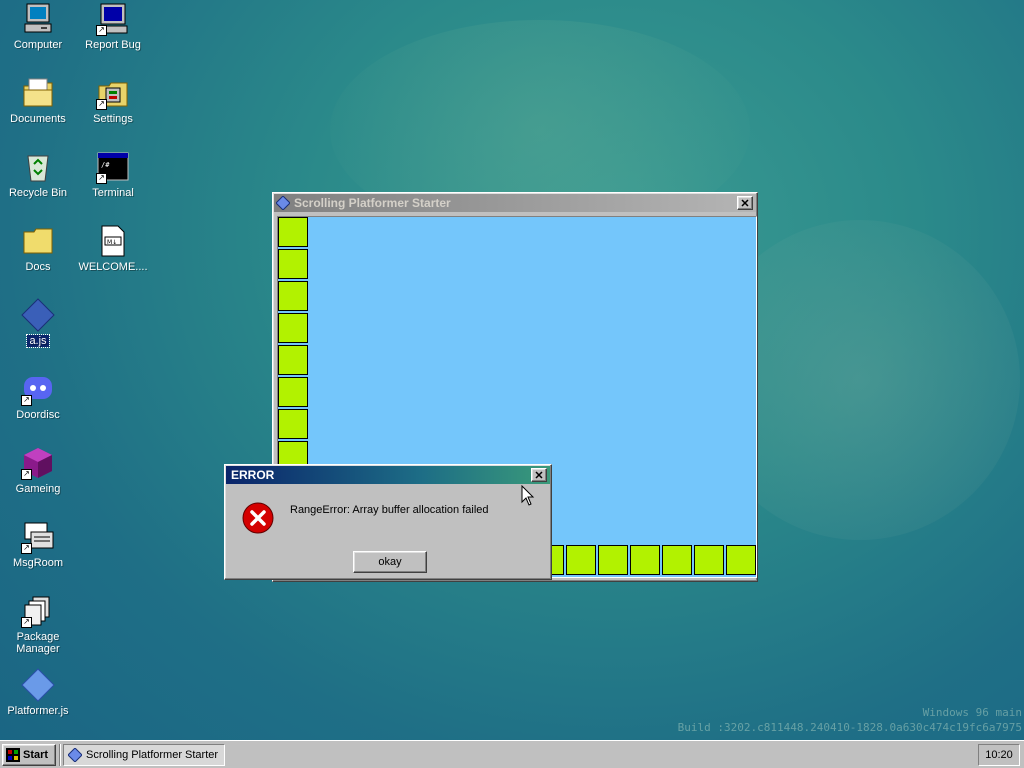  I want to click on desktop-icon-label: Recycle Bin, so click(38, 193).